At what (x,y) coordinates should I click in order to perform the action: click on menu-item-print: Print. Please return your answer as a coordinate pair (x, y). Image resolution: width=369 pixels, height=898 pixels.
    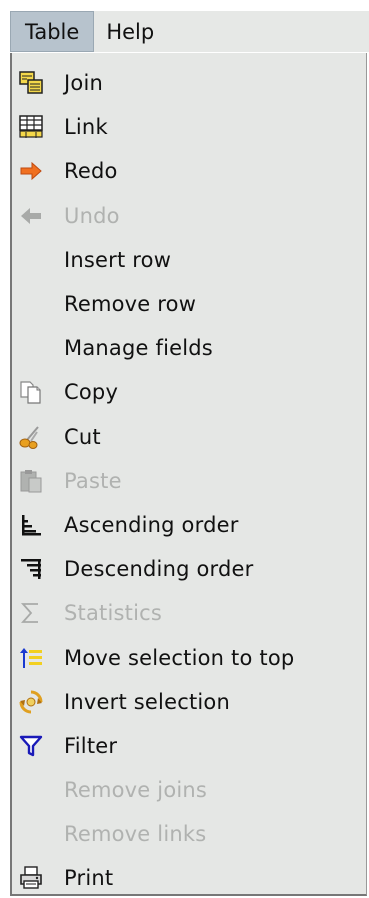
    Looking at the image, I should click on (189, 877).